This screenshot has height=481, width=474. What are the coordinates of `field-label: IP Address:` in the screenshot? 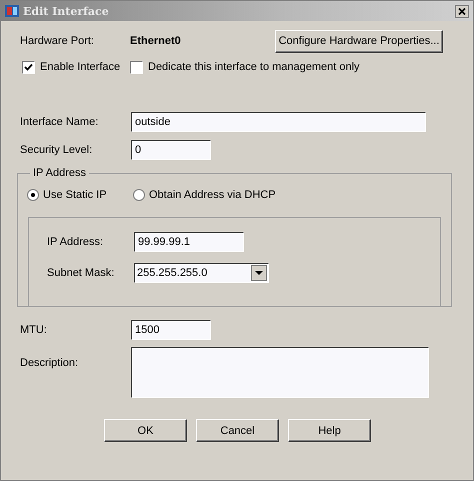 It's located at (75, 242).